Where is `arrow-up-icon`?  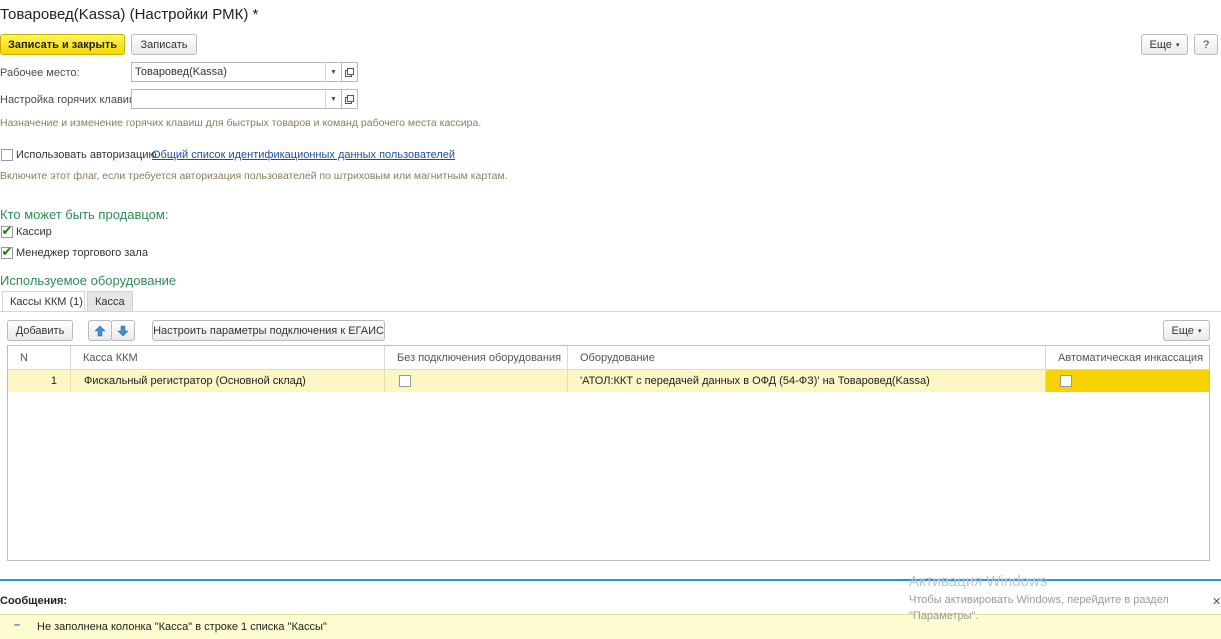
arrow-up-icon is located at coordinates (100, 330).